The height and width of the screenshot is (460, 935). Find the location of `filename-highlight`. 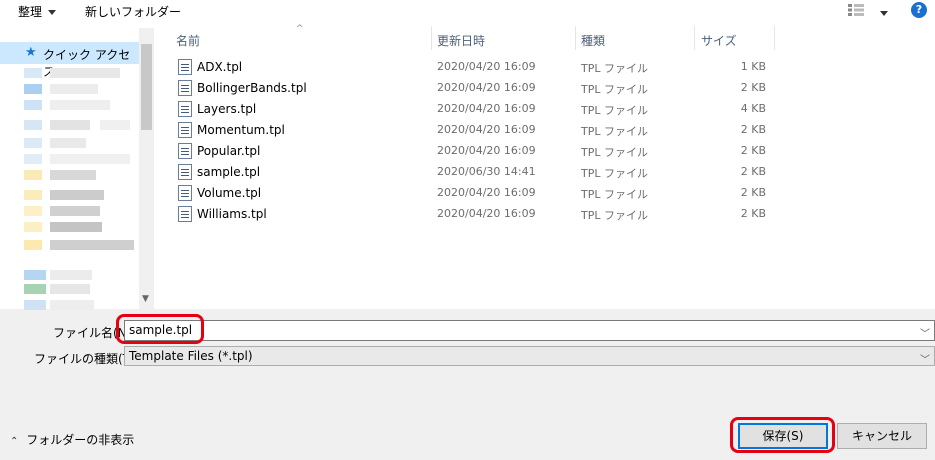

filename-highlight is located at coordinates (160, 329).